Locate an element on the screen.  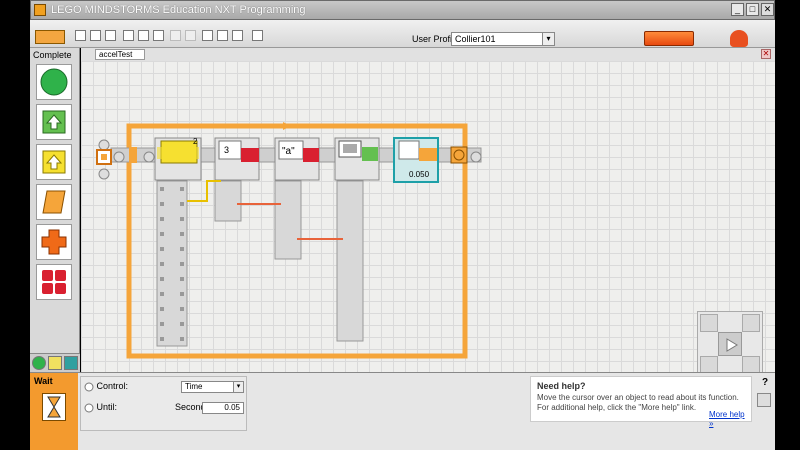
comment-icon is located at coordinates (237, 35).